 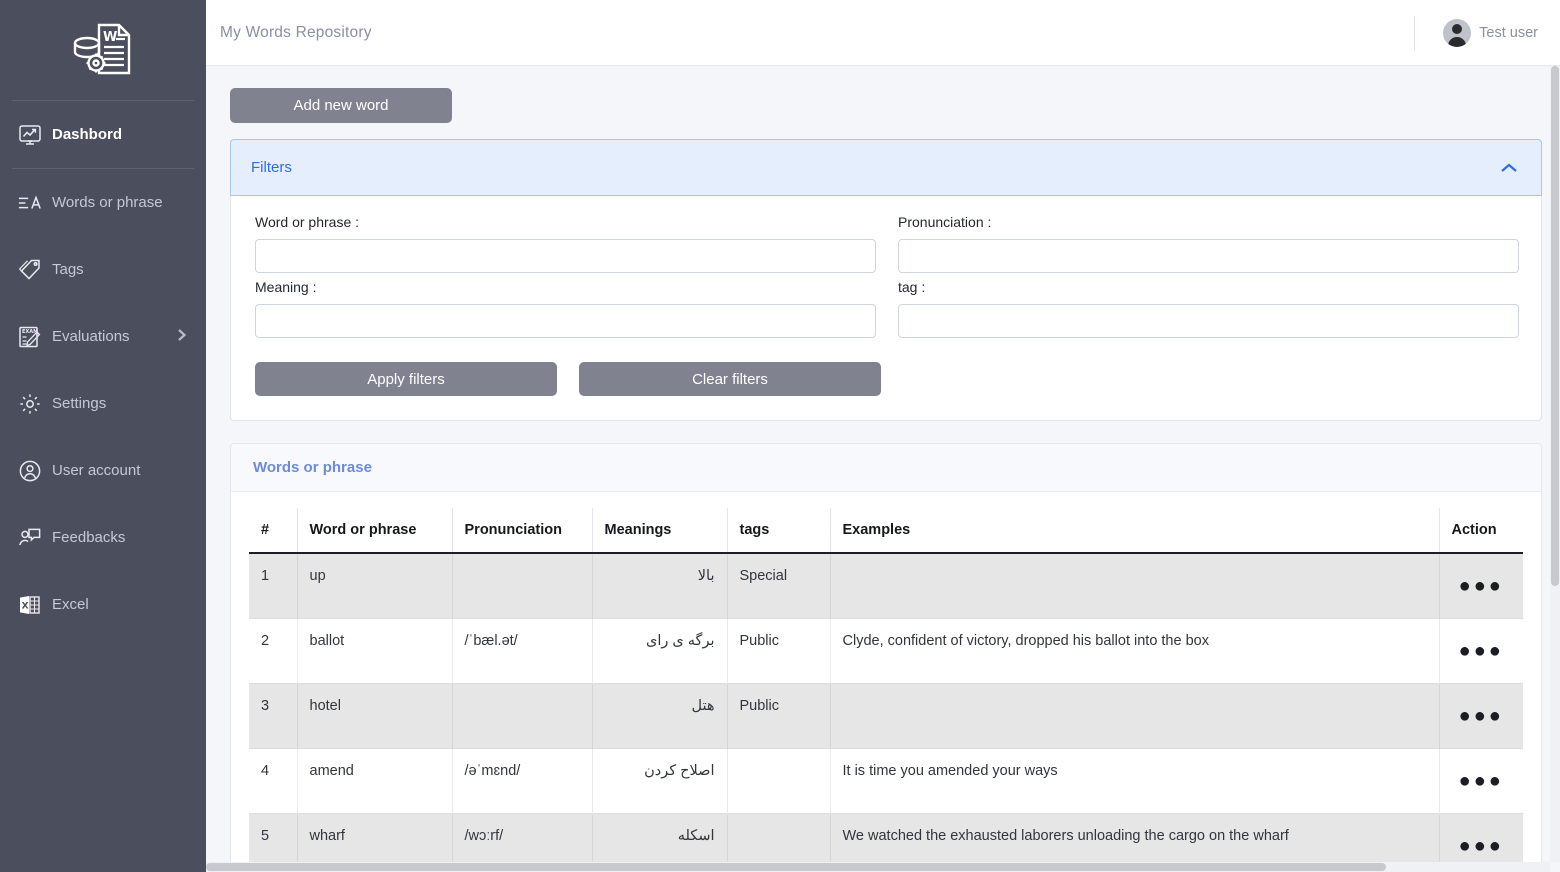 What do you see at coordinates (103, 269) in the screenshot?
I see `sidebar-item-tags: Tags` at bounding box center [103, 269].